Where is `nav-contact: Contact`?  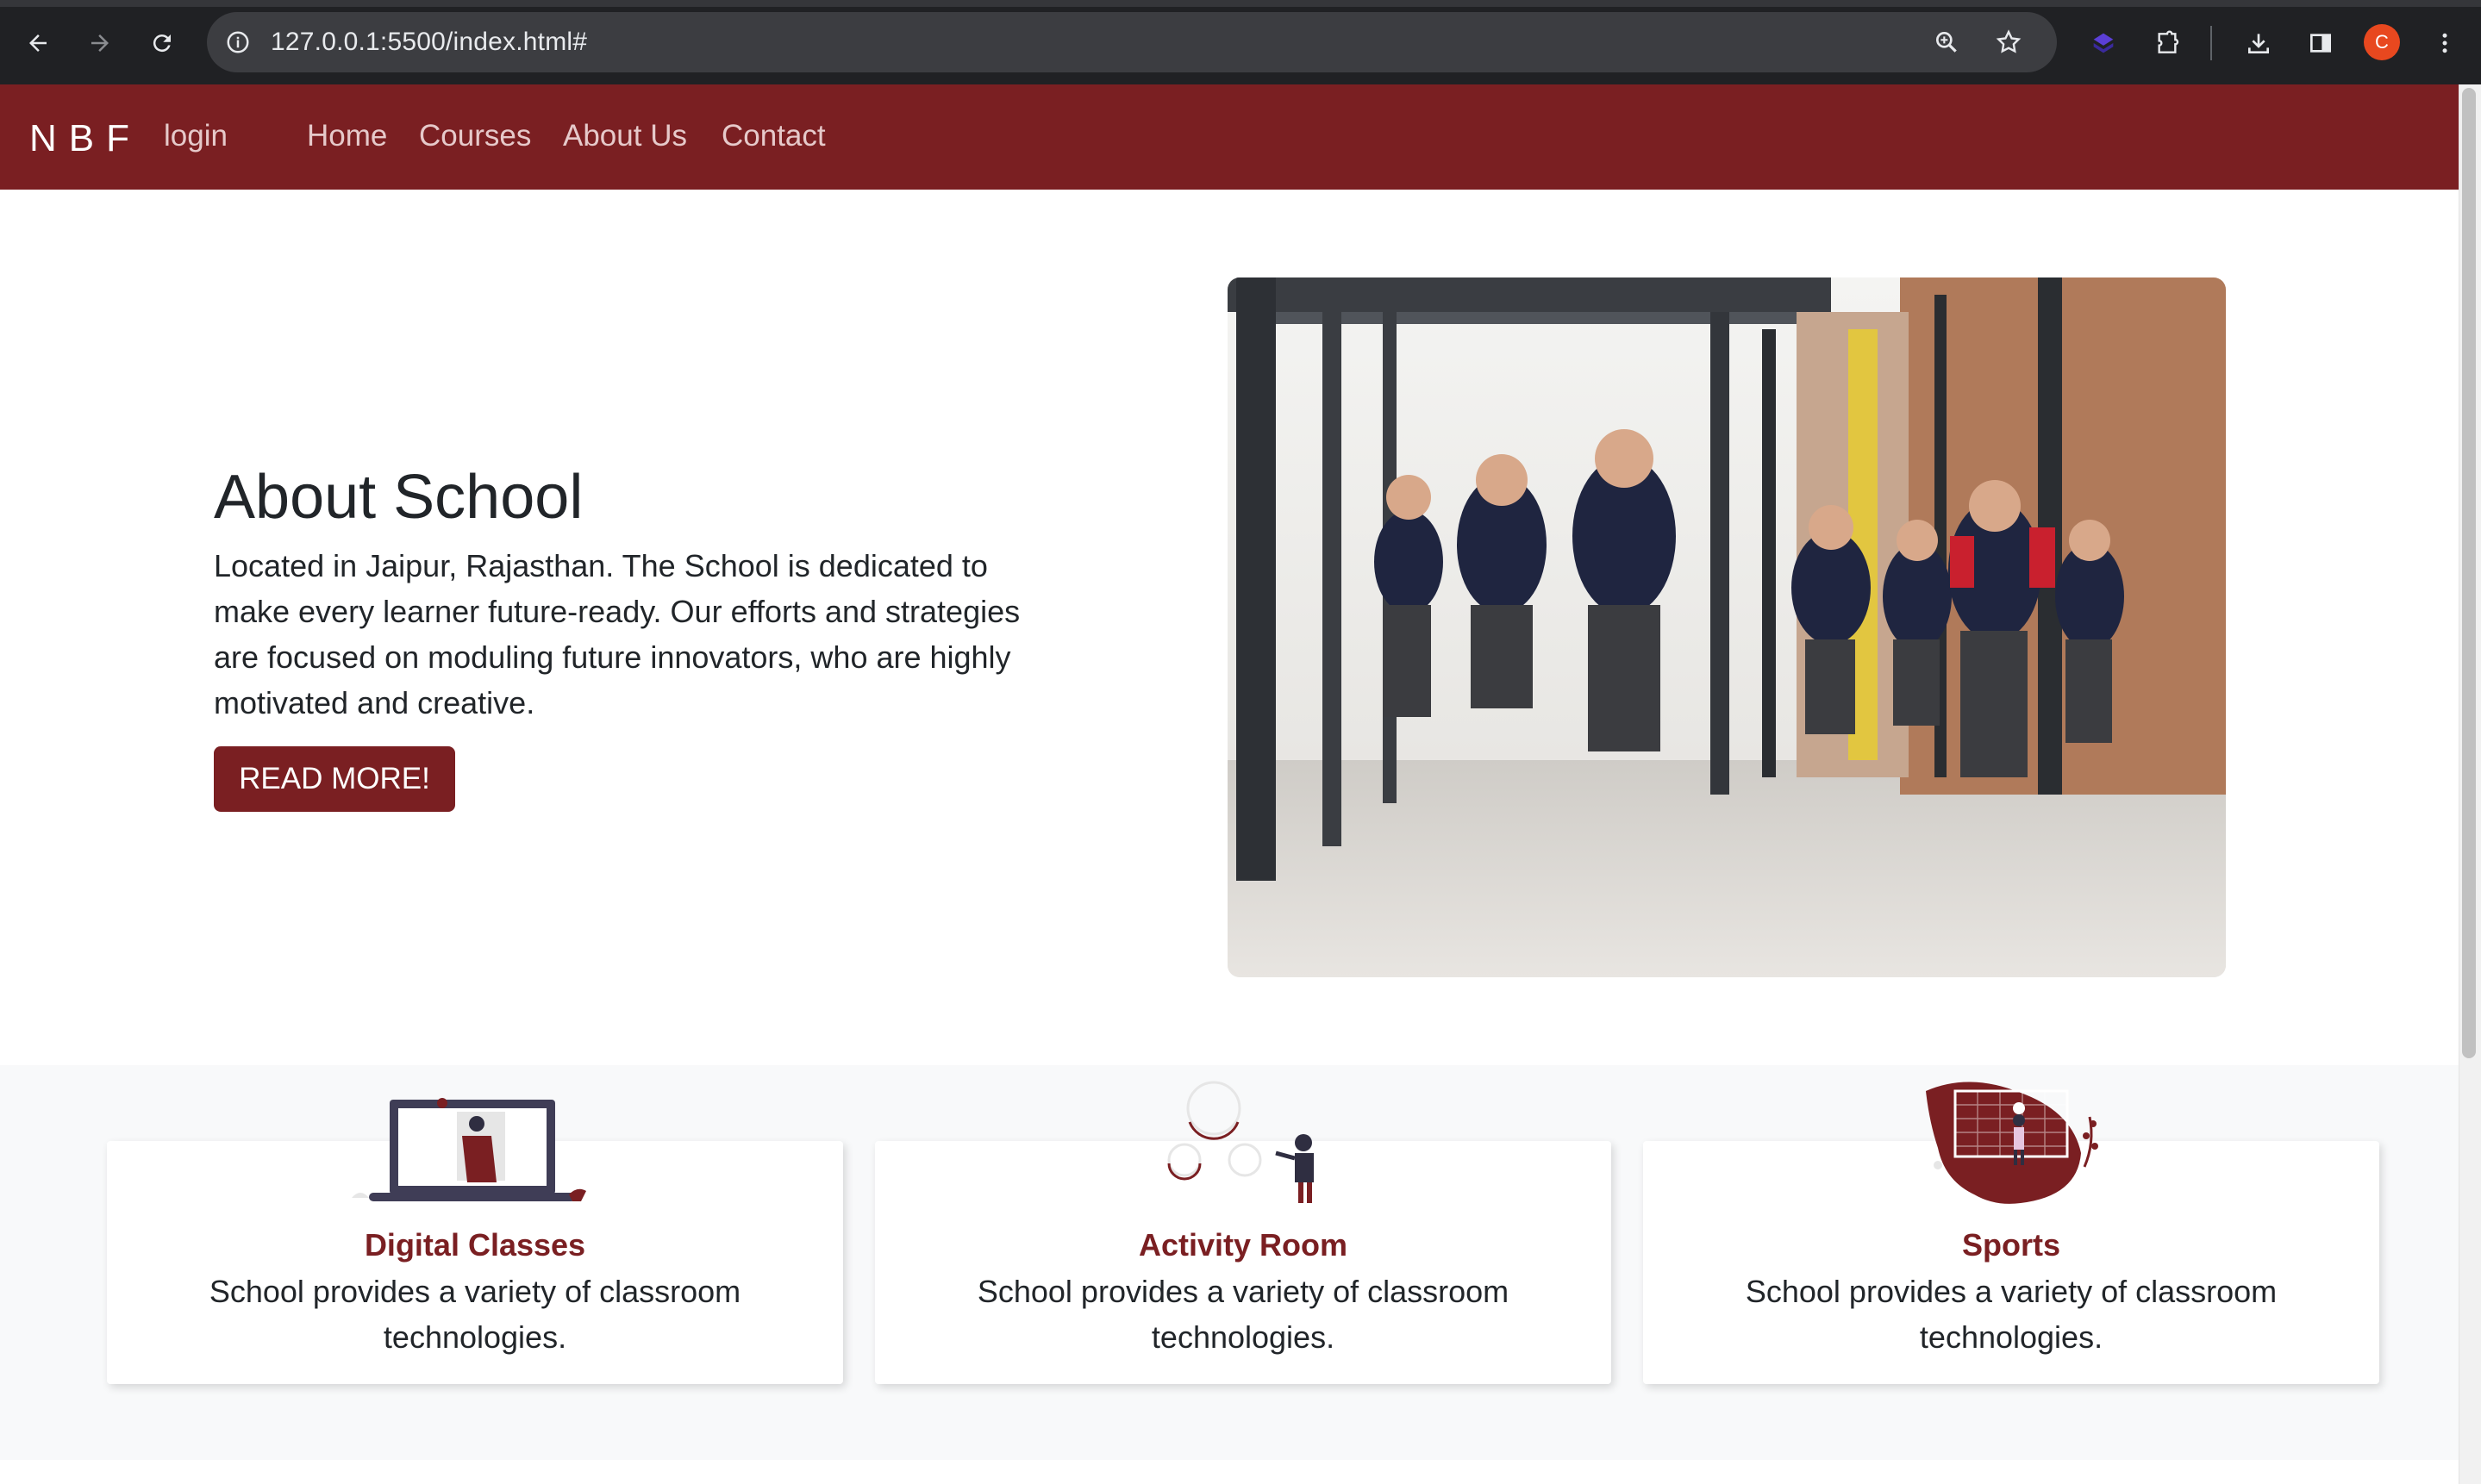
nav-contact: Contact is located at coordinates (774, 136).